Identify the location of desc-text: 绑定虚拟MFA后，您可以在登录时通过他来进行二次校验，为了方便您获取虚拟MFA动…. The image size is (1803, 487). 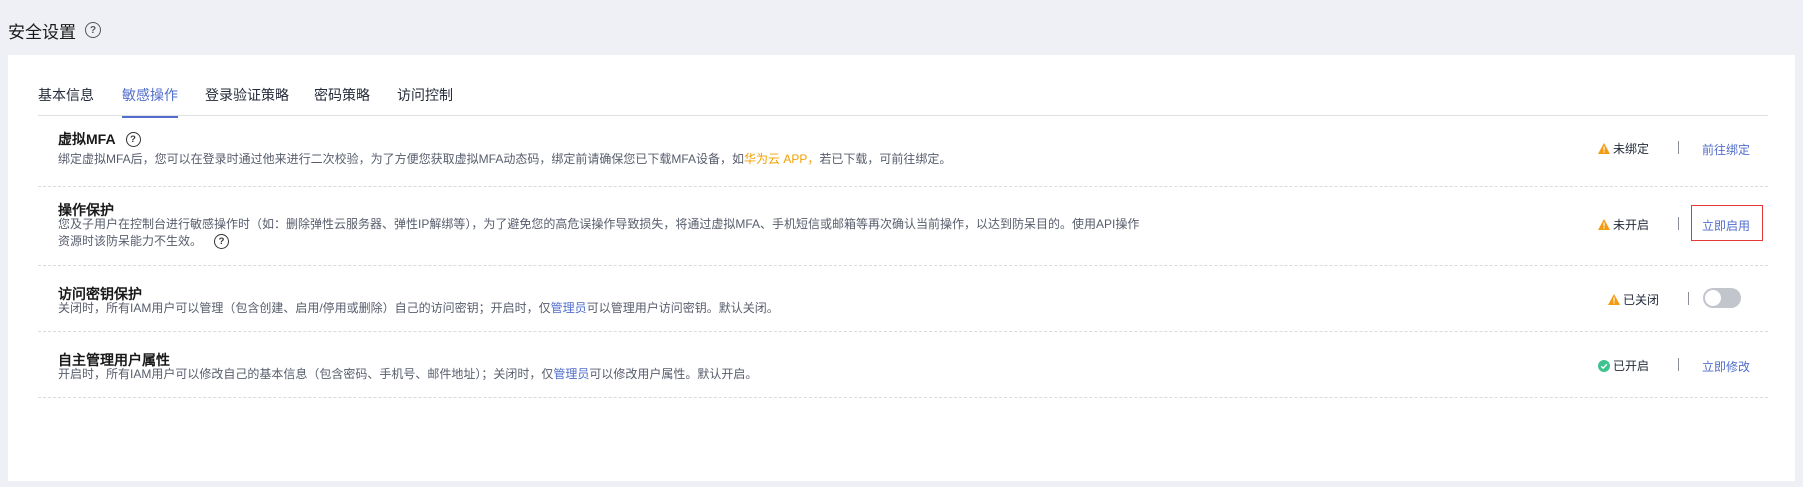
(401, 159).